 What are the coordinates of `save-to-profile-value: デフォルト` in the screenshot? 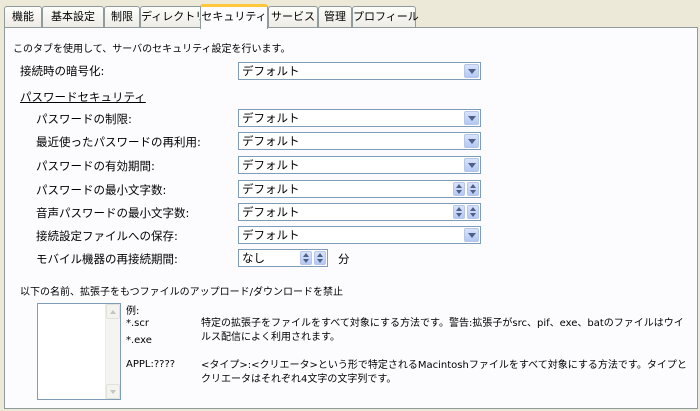 It's located at (271, 235).